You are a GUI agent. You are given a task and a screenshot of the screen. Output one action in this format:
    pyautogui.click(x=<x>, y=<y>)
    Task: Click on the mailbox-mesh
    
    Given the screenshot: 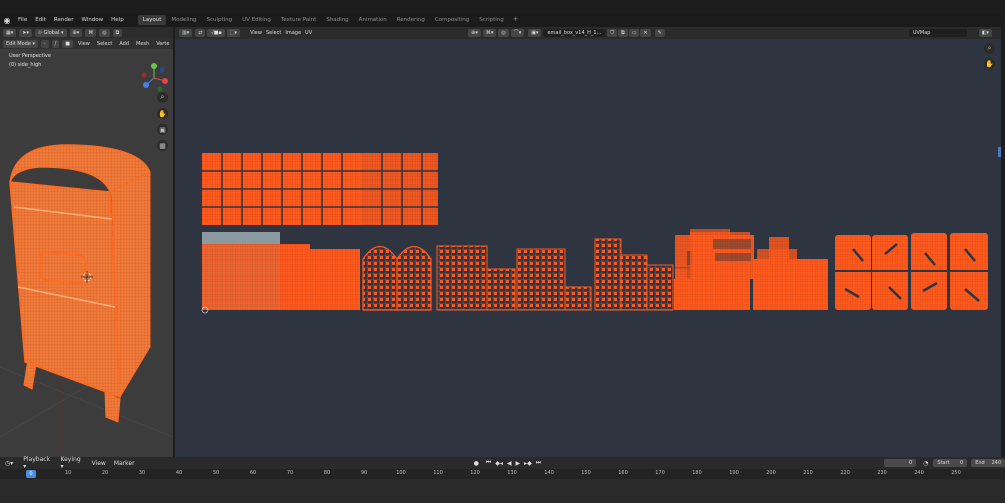 What is the action you would take?
    pyautogui.click(x=86, y=297)
    